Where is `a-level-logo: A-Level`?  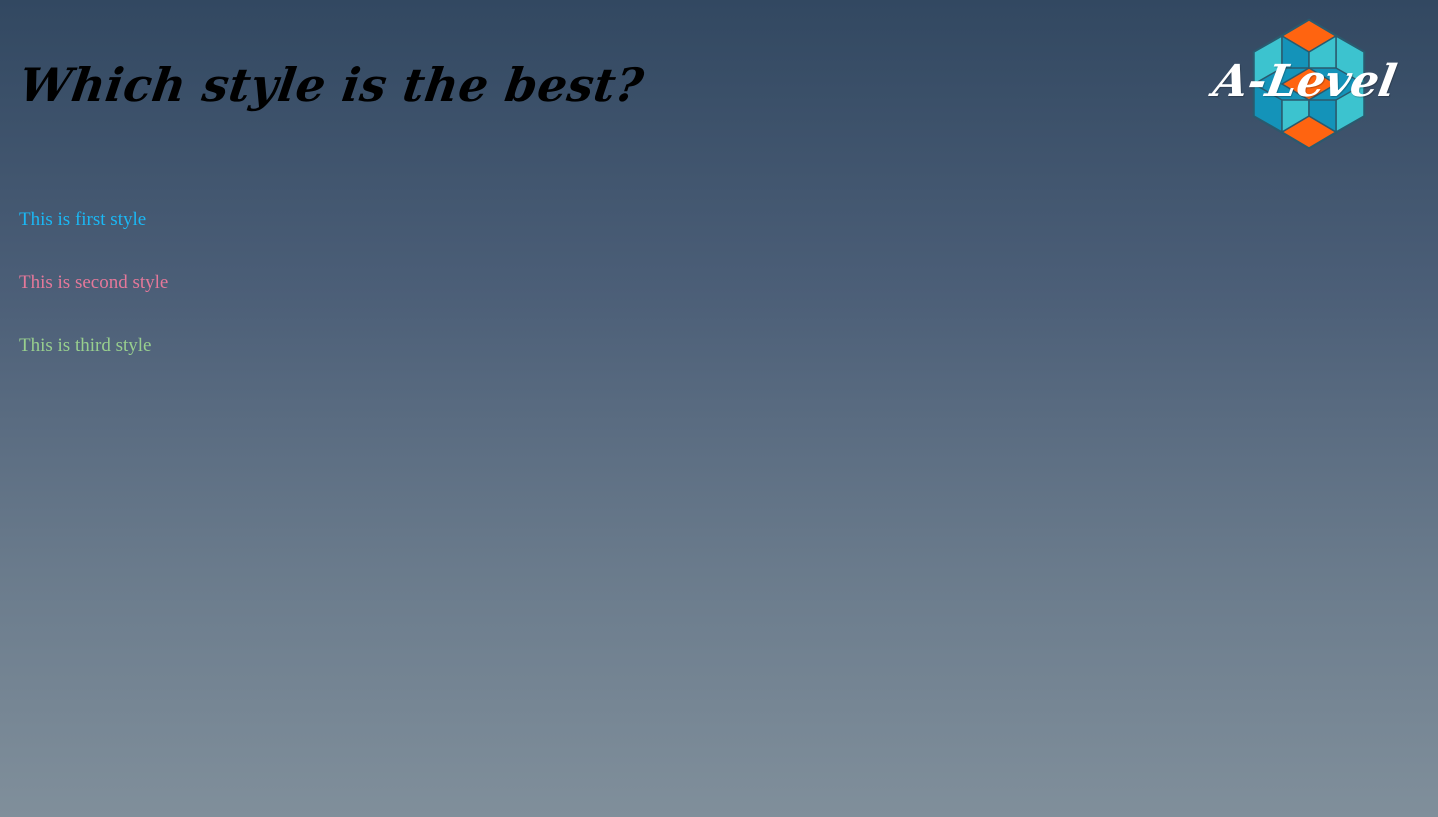 a-level-logo: A-Level is located at coordinates (1310, 84).